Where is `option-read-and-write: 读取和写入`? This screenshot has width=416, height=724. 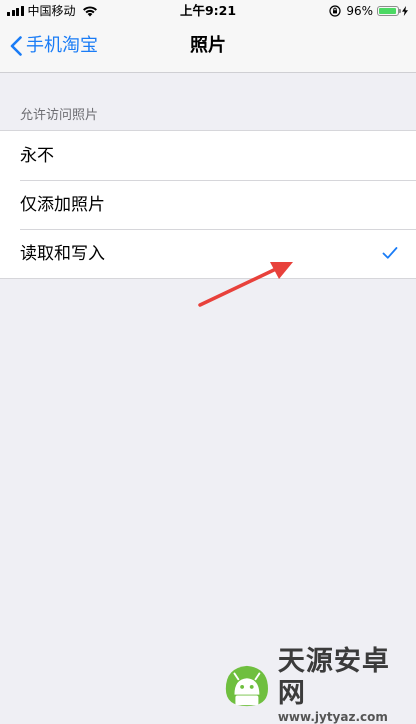
option-read-and-write: 读取和写入 is located at coordinates (208, 253).